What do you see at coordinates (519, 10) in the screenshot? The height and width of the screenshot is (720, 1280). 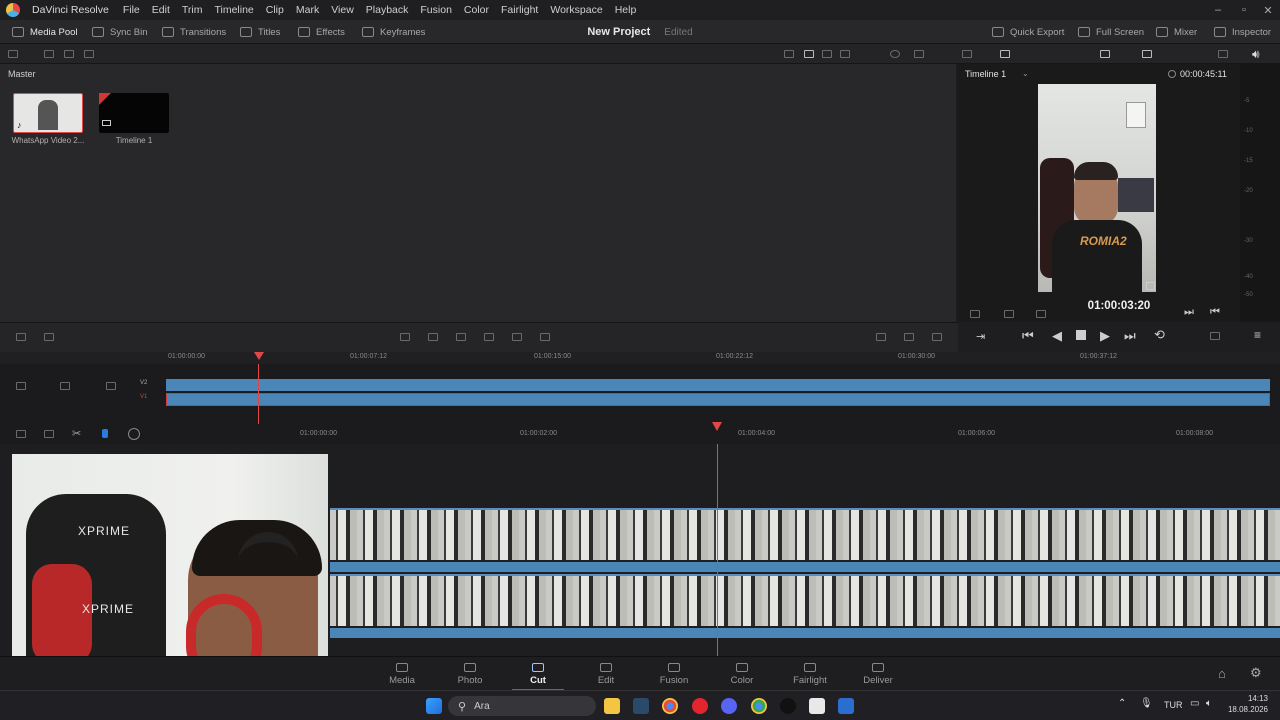 I see `menu-fairlight: Fairlight` at bounding box center [519, 10].